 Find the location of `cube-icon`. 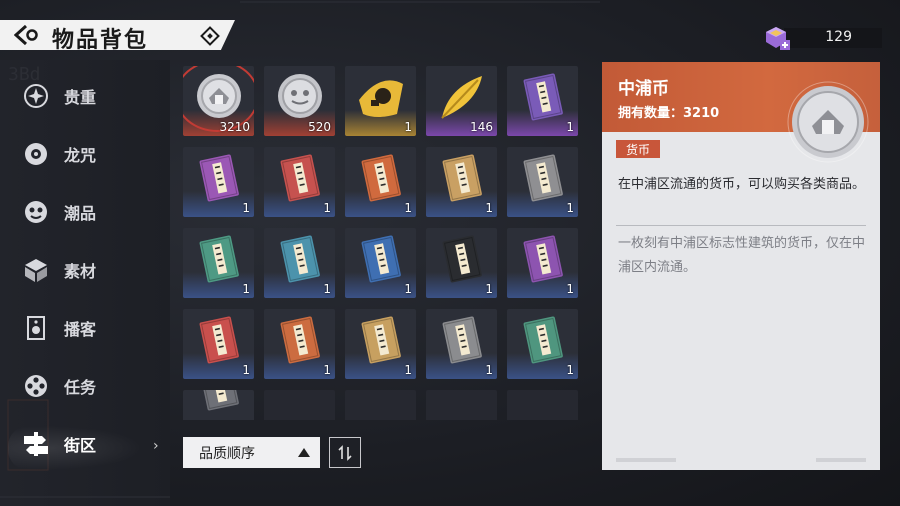

cube-icon is located at coordinates (36, 270).